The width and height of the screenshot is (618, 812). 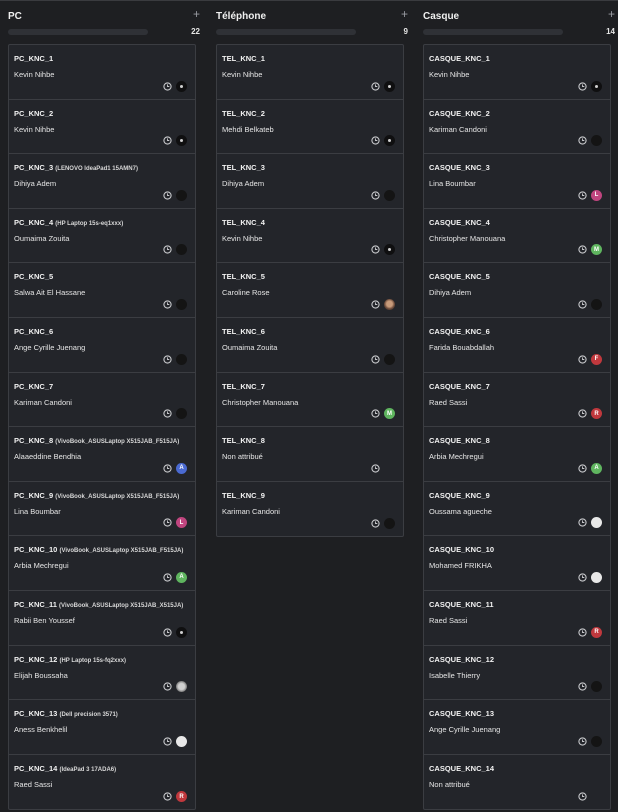 I want to click on asset-card: TEL_KNC_4 Kevin Nihbe, so click(x=310, y=236).